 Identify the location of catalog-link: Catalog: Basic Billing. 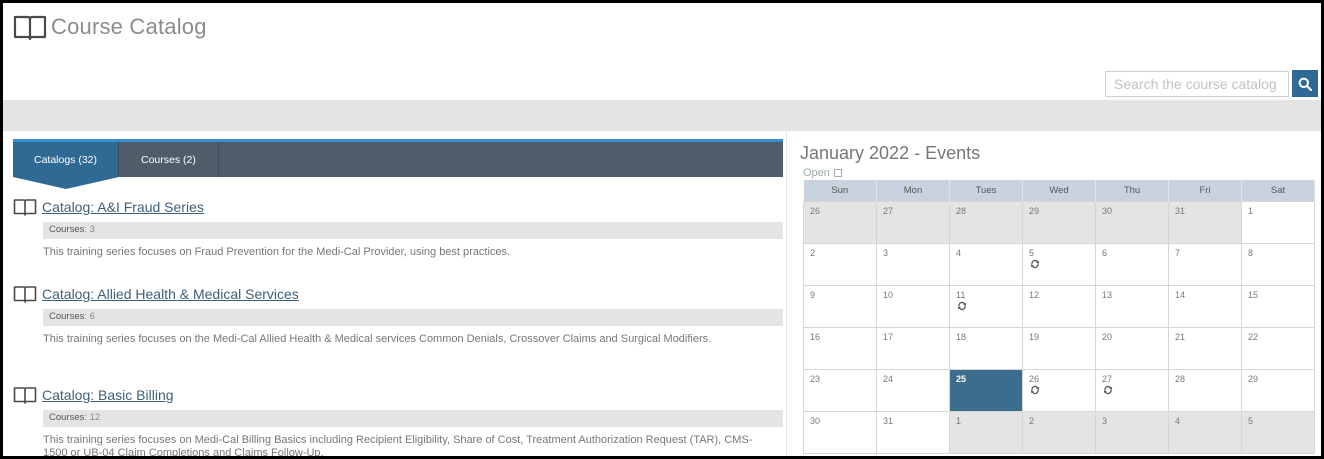
(108, 395).